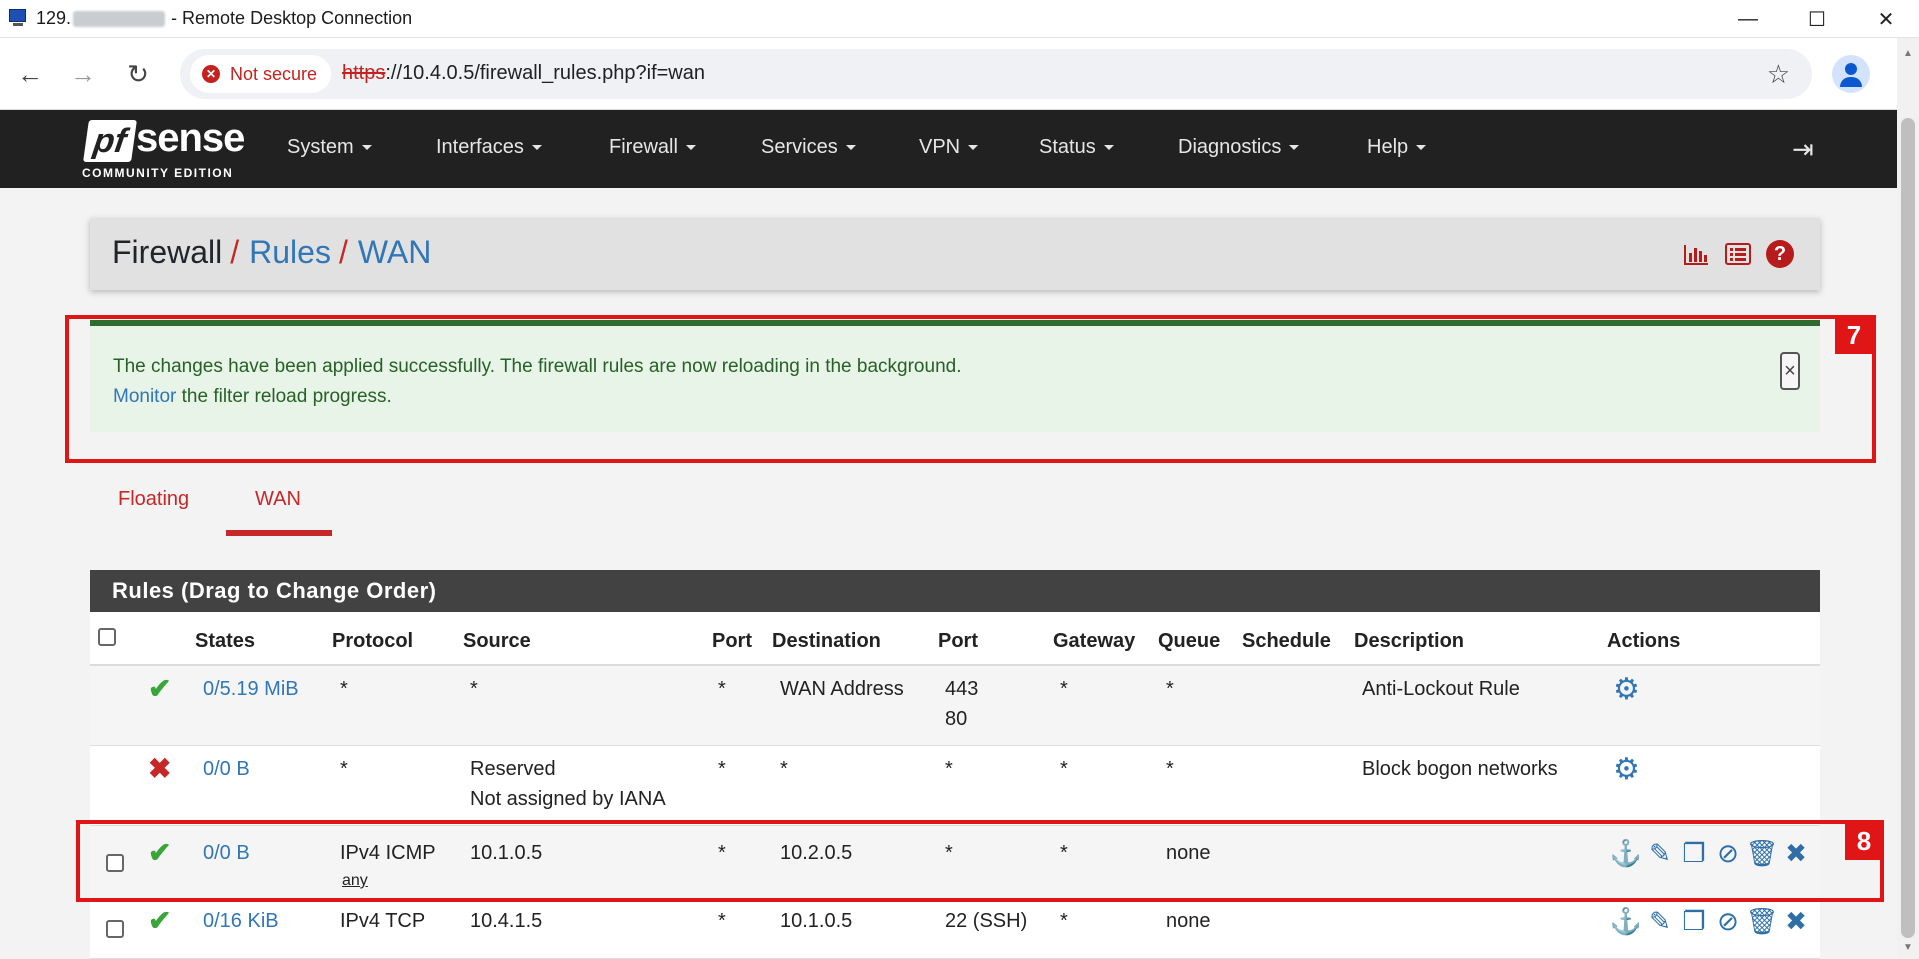  Describe the element at coordinates (290, 252) in the screenshot. I see `breadcrumb-rules-link: Rules` at that location.